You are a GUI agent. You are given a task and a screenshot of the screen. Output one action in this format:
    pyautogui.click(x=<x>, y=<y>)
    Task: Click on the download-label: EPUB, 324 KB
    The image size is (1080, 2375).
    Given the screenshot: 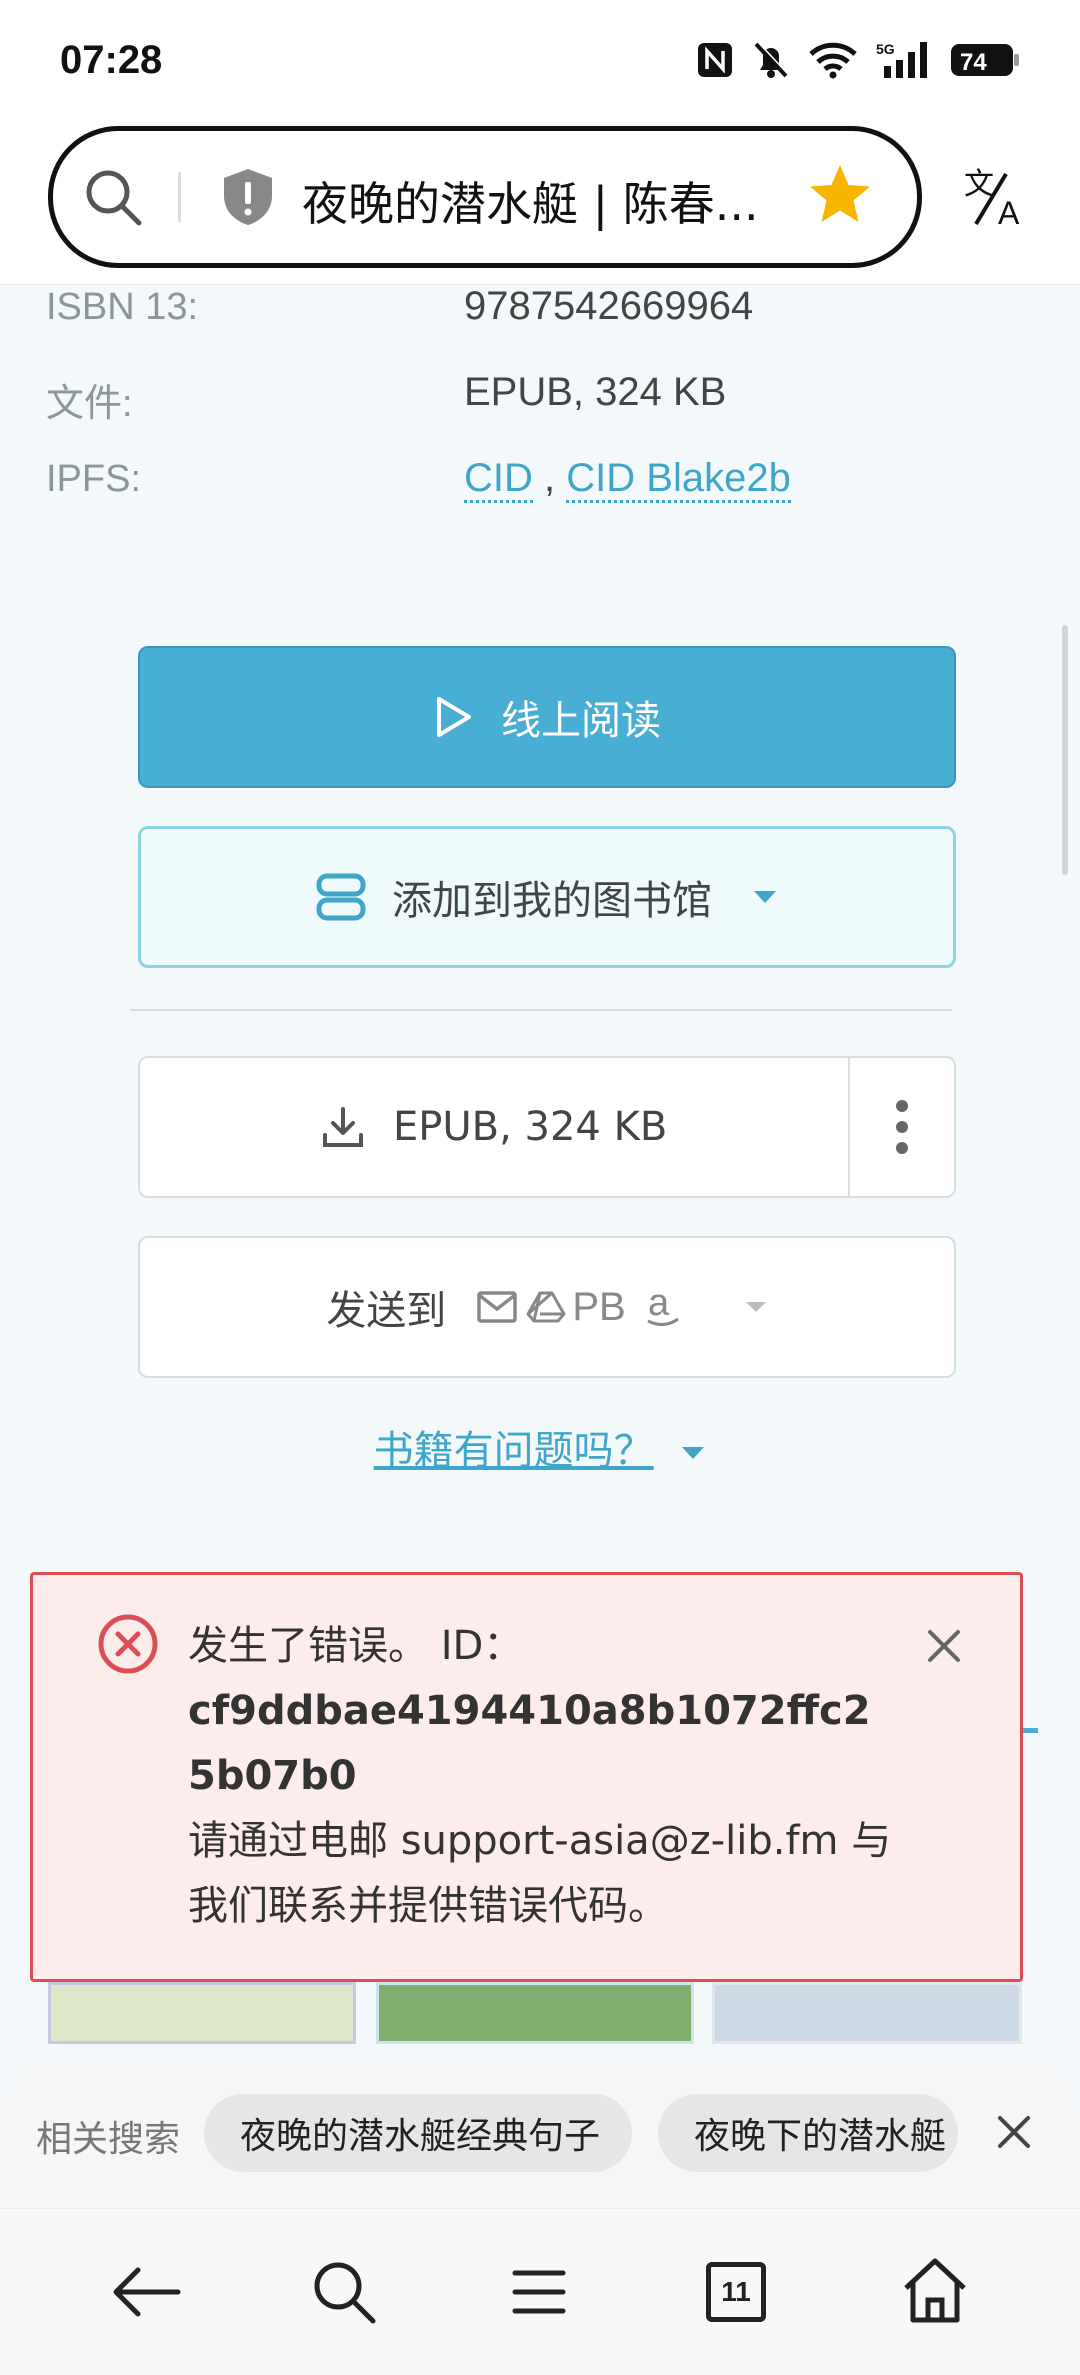 What is the action you would take?
    pyautogui.click(x=530, y=1127)
    